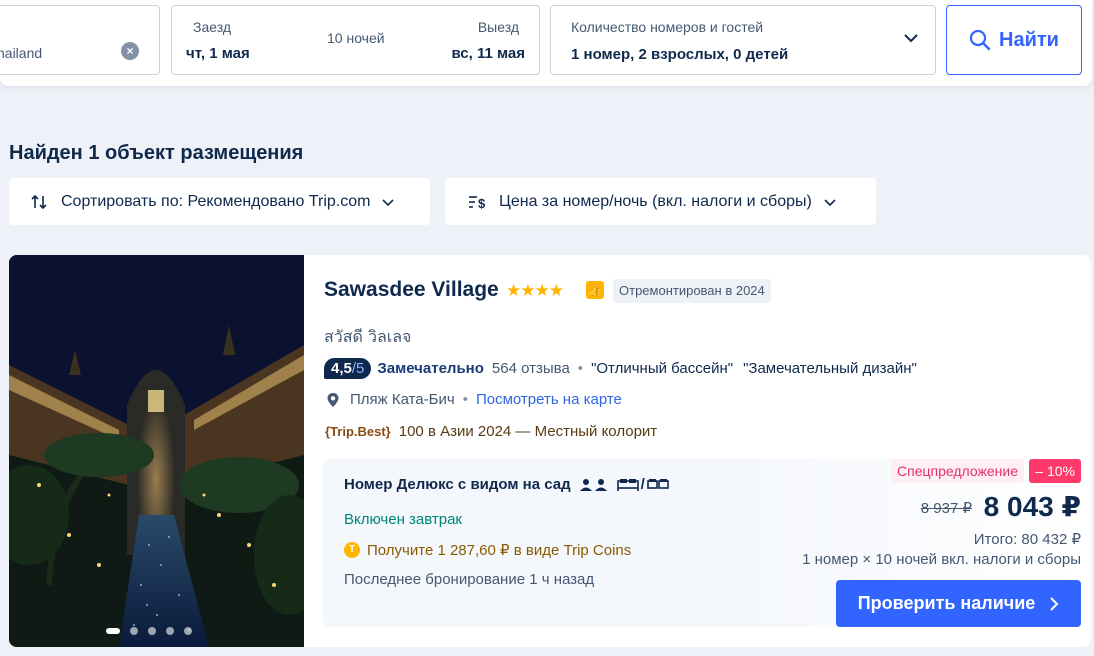 This screenshot has width=1094, height=656. Describe the element at coordinates (348, 368) in the screenshot. I see `review-score-badge: 4,5/5` at that location.